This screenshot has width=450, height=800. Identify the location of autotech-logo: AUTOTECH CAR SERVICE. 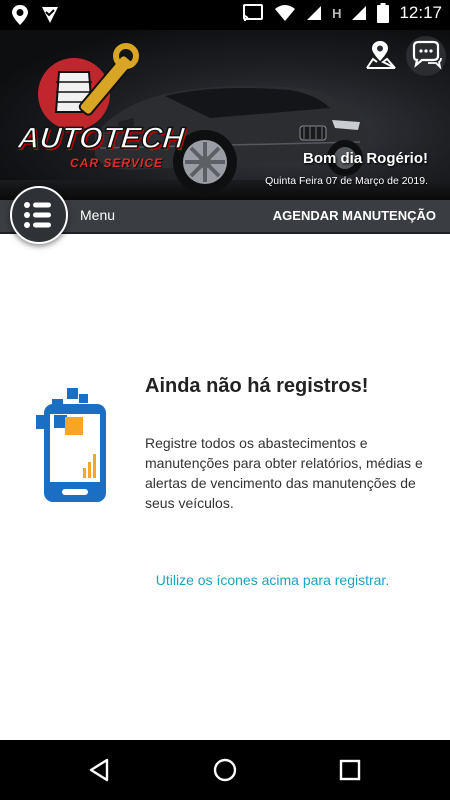
(100, 117).